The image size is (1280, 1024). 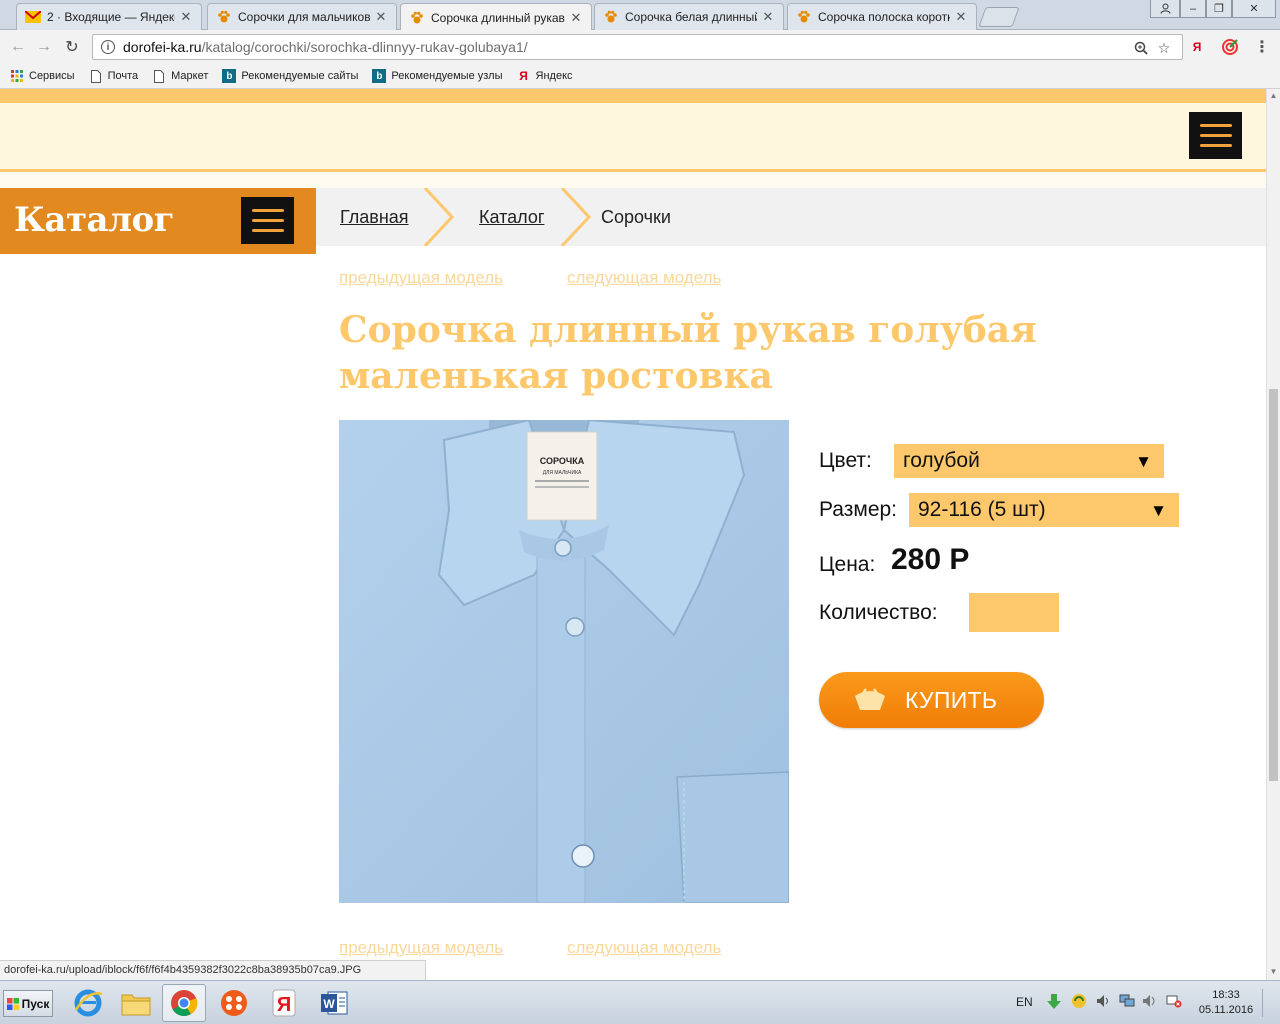 I want to click on breadcrumb-home: Главная, so click(x=374, y=217).